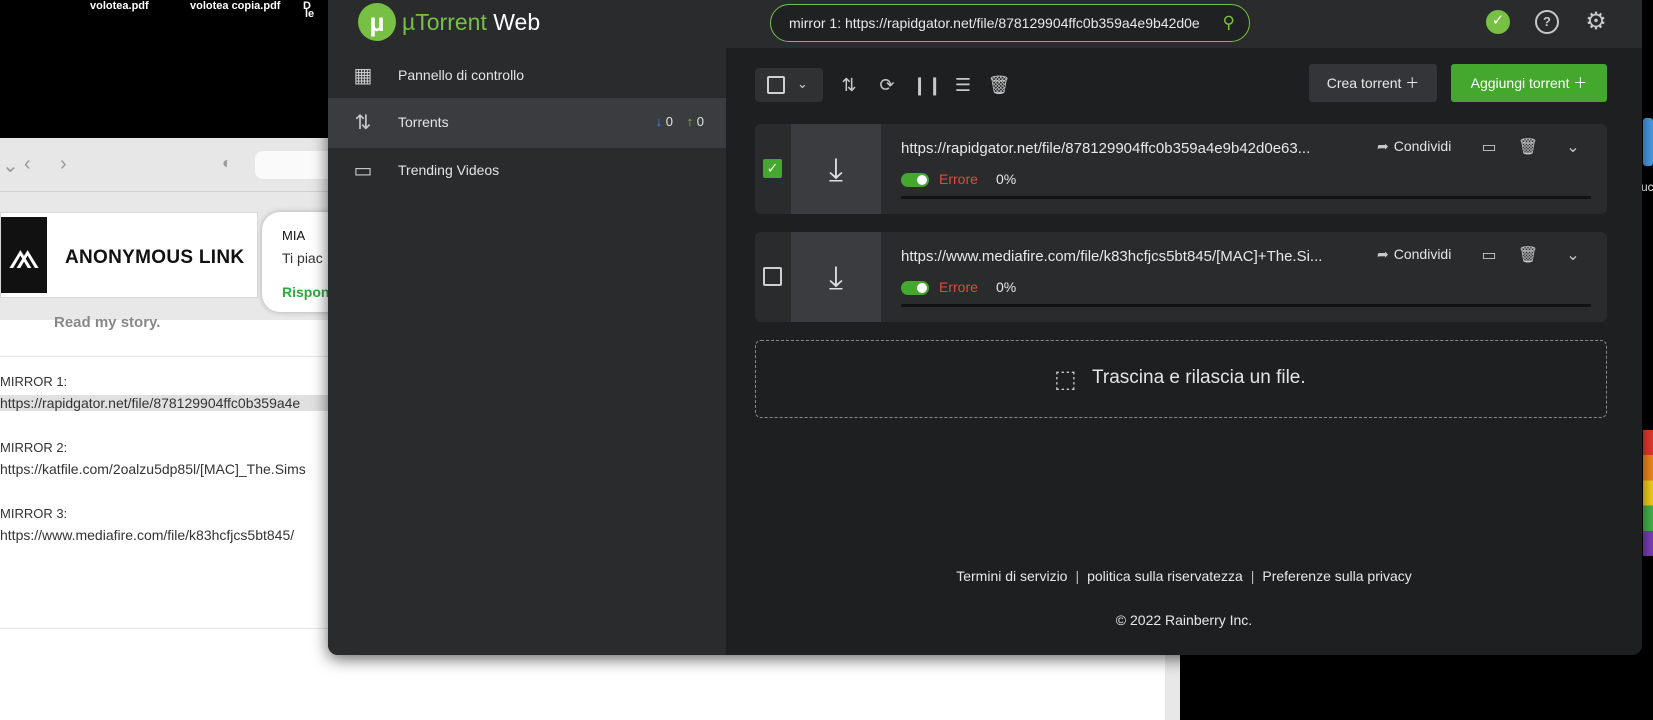  I want to click on terms-link: Termini di servizio, so click(1011, 576).